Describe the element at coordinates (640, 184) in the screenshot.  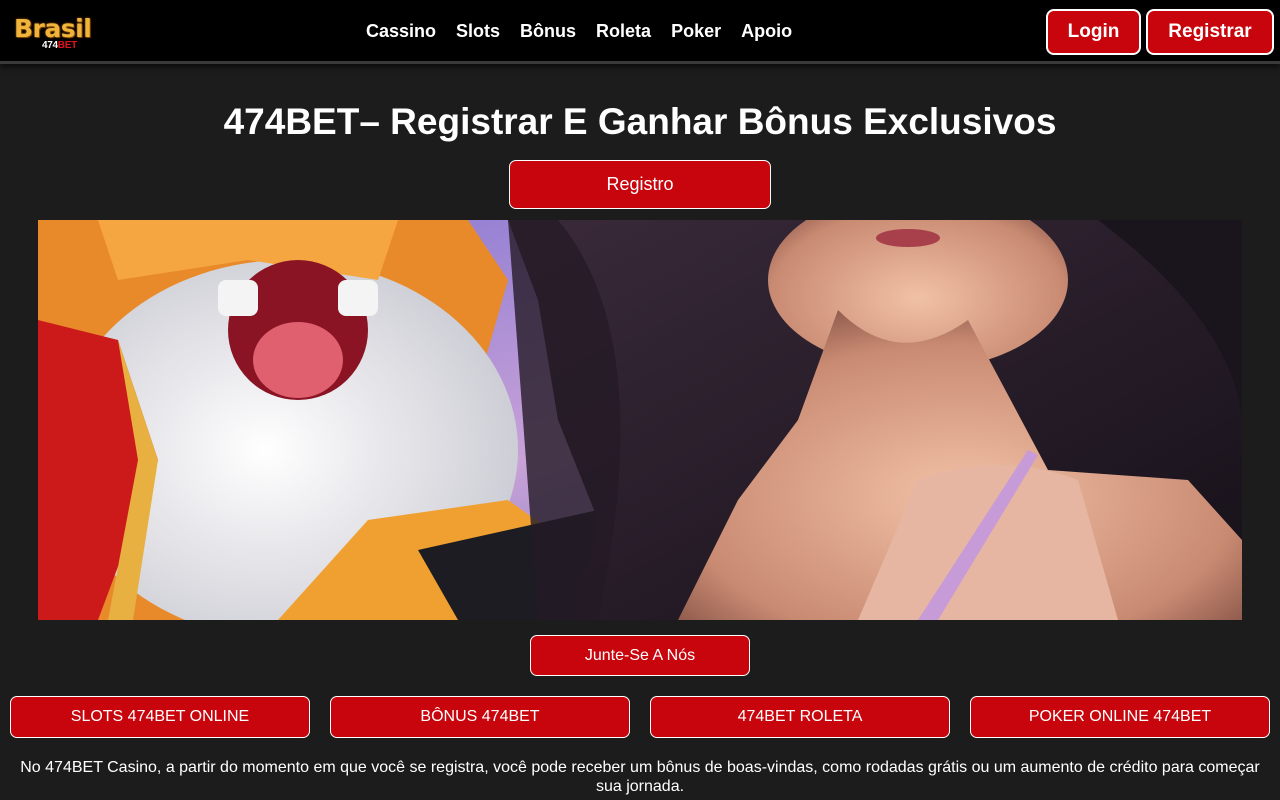
I see `registro-button: Registro` at that location.